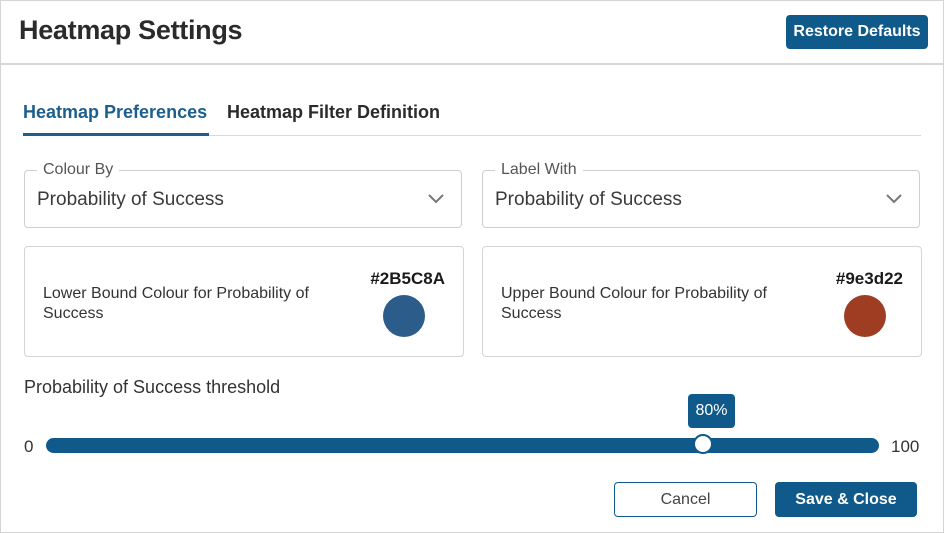 The image size is (944, 533). What do you see at coordinates (29, 446) in the screenshot?
I see `threshold-min-label: 0` at bounding box center [29, 446].